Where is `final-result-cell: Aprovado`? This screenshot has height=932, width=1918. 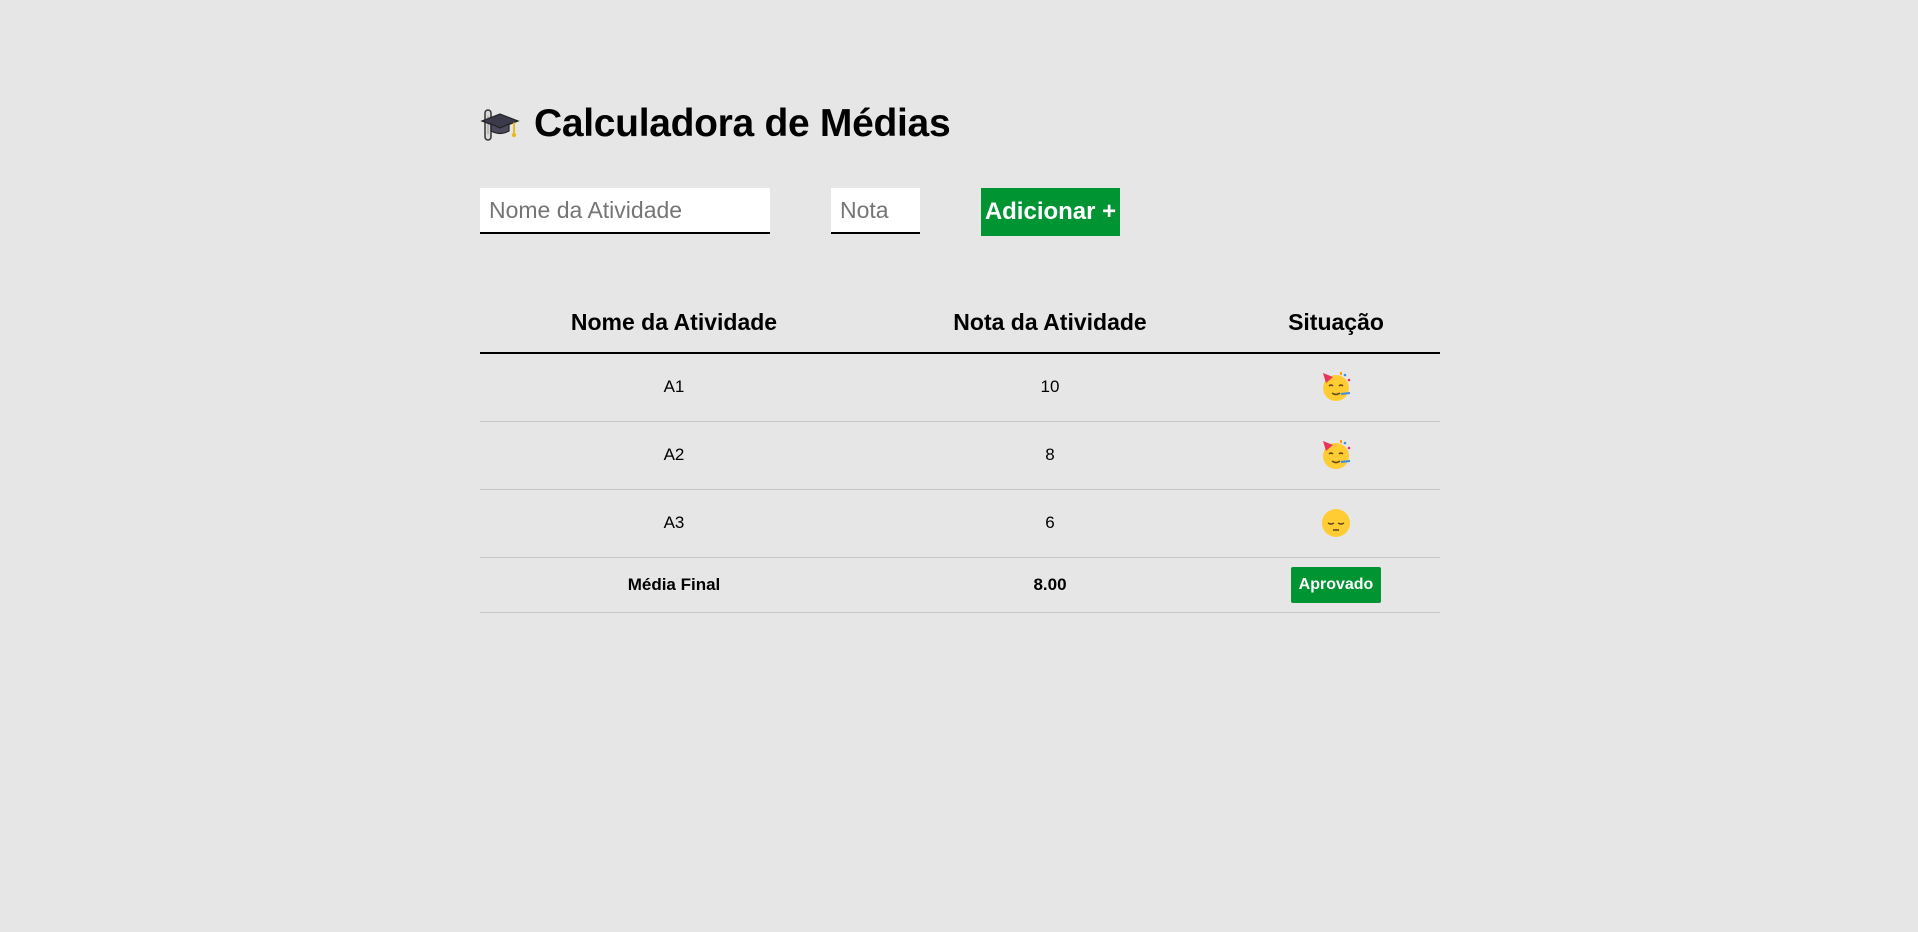
final-result-cell: Aprovado is located at coordinates (1336, 585).